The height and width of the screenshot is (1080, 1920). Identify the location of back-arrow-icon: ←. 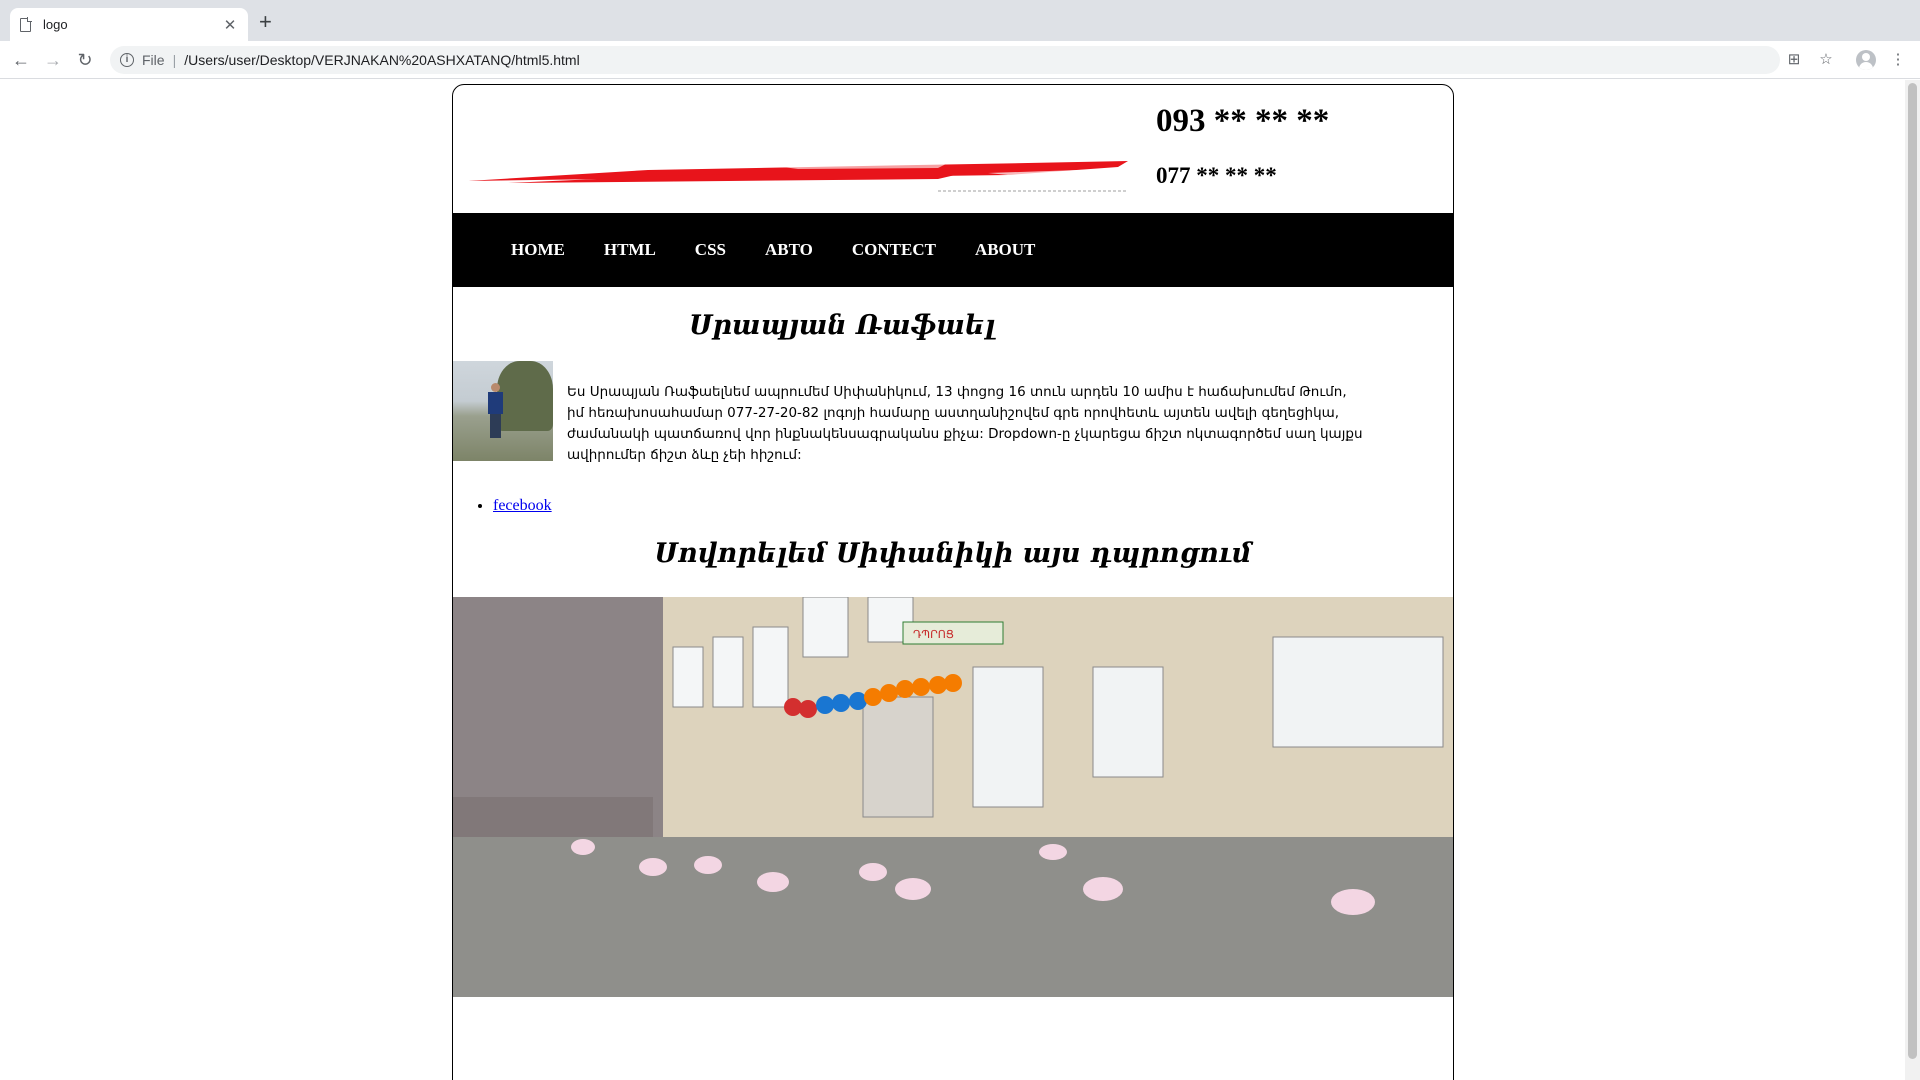
(21, 60).